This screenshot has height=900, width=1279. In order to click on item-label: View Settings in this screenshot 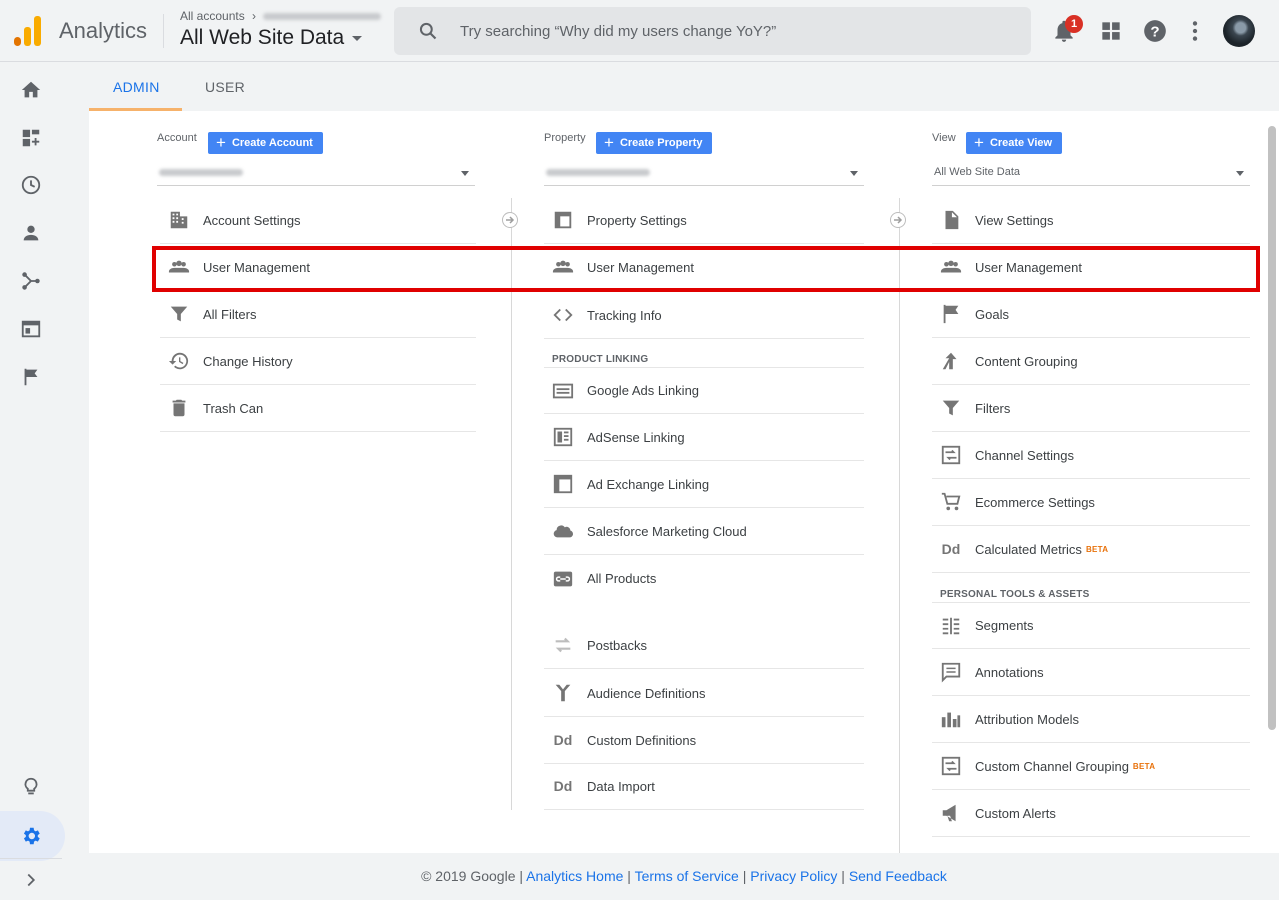, I will do `click(1014, 220)`.